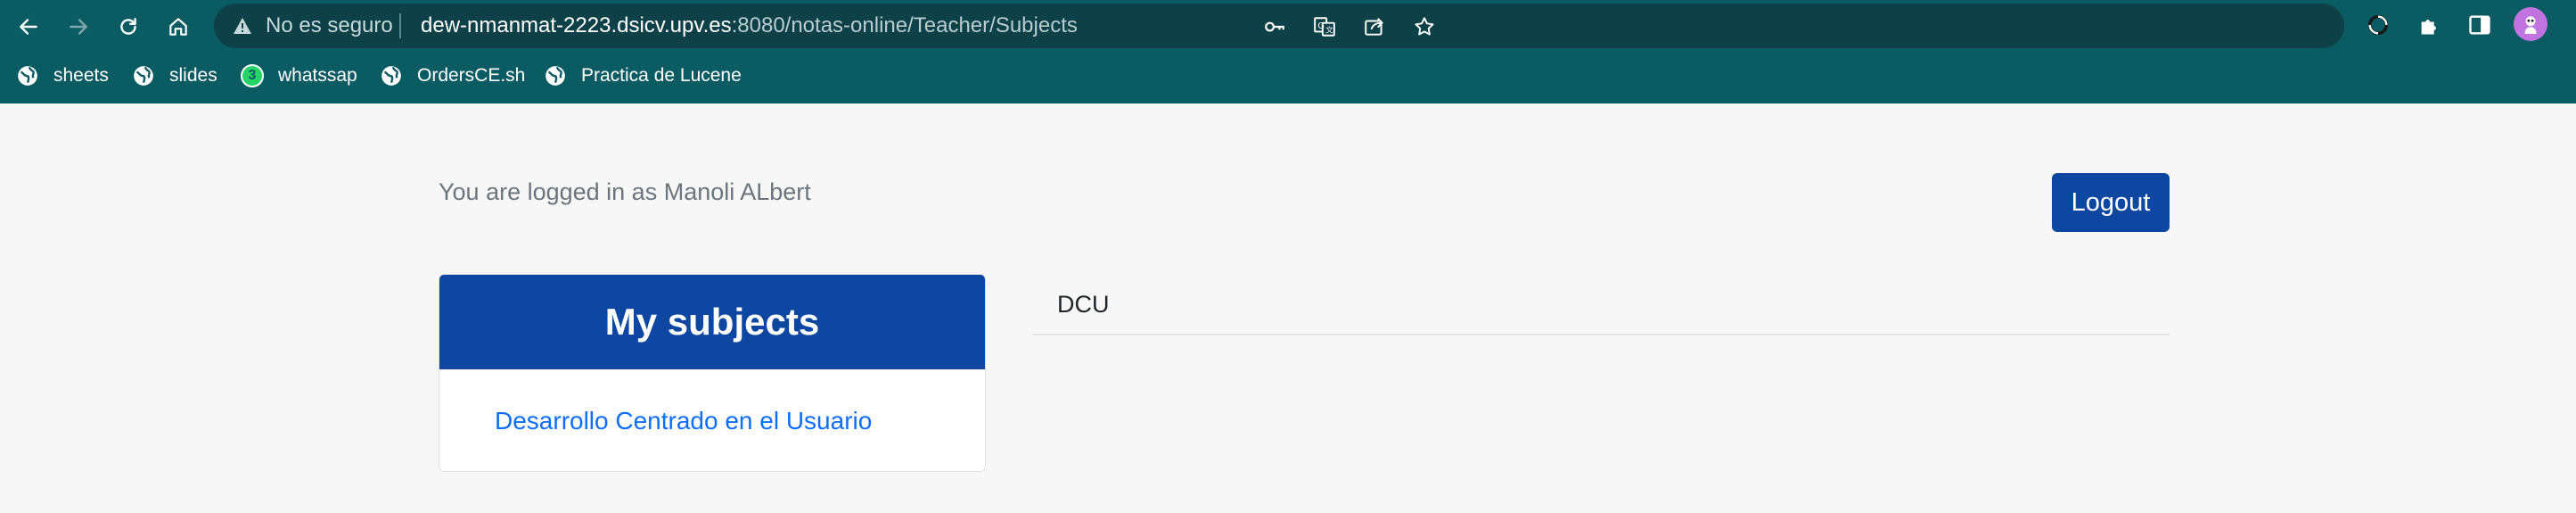 The height and width of the screenshot is (513, 2576). What do you see at coordinates (2430, 25) in the screenshot?
I see `puzzle-extensions-icon` at bounding box center [2430, 25].